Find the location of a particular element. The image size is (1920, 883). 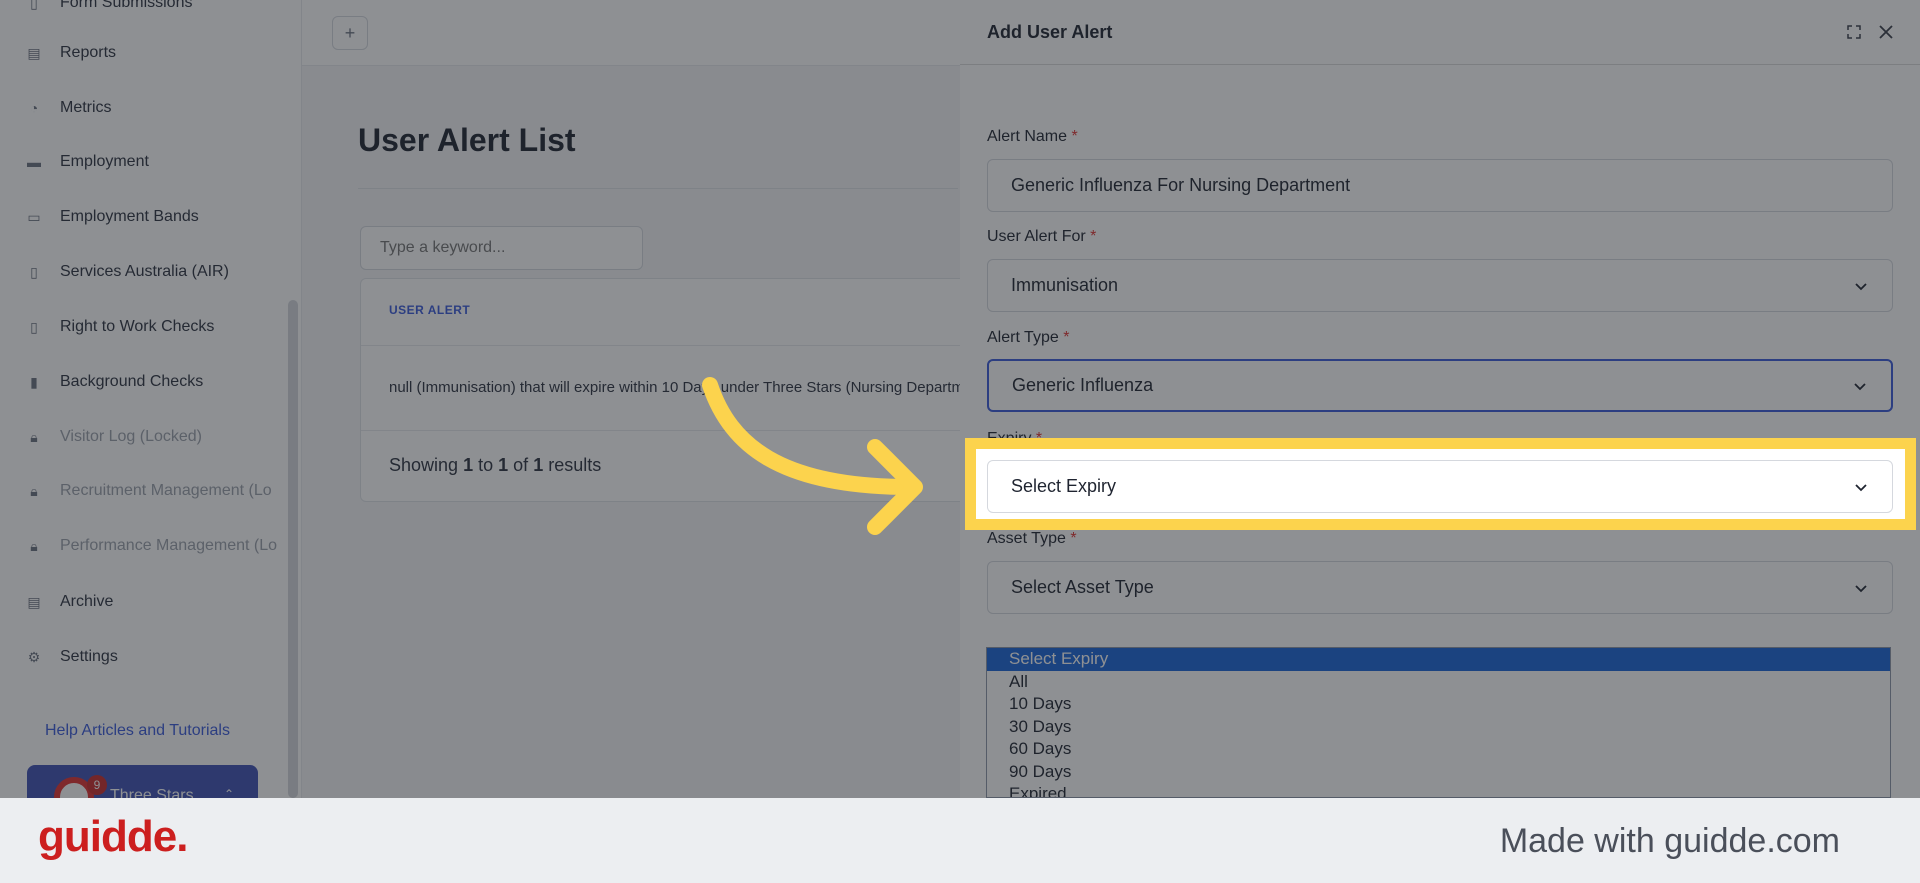

made-with-text: Made with guidde.com is located at coordinates (1669, 841).